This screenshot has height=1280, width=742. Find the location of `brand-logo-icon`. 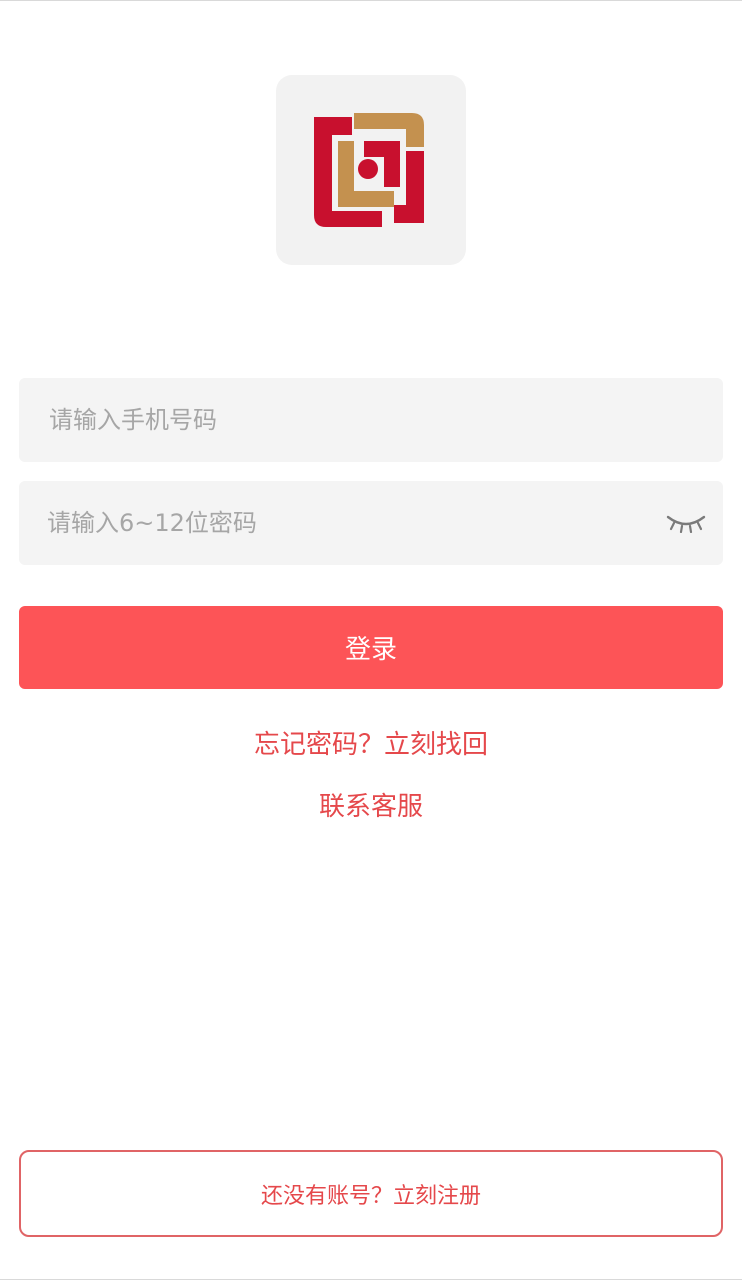

brand-logo-icon is located at coordinates (369, 170).